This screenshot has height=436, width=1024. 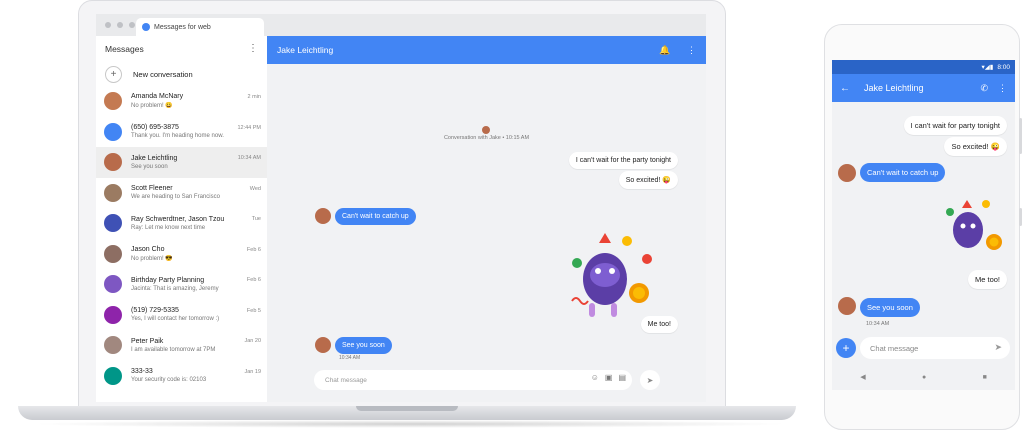 I want to click on conversation-preview: Ray: Let me know next time, so click(x=168, y=227).